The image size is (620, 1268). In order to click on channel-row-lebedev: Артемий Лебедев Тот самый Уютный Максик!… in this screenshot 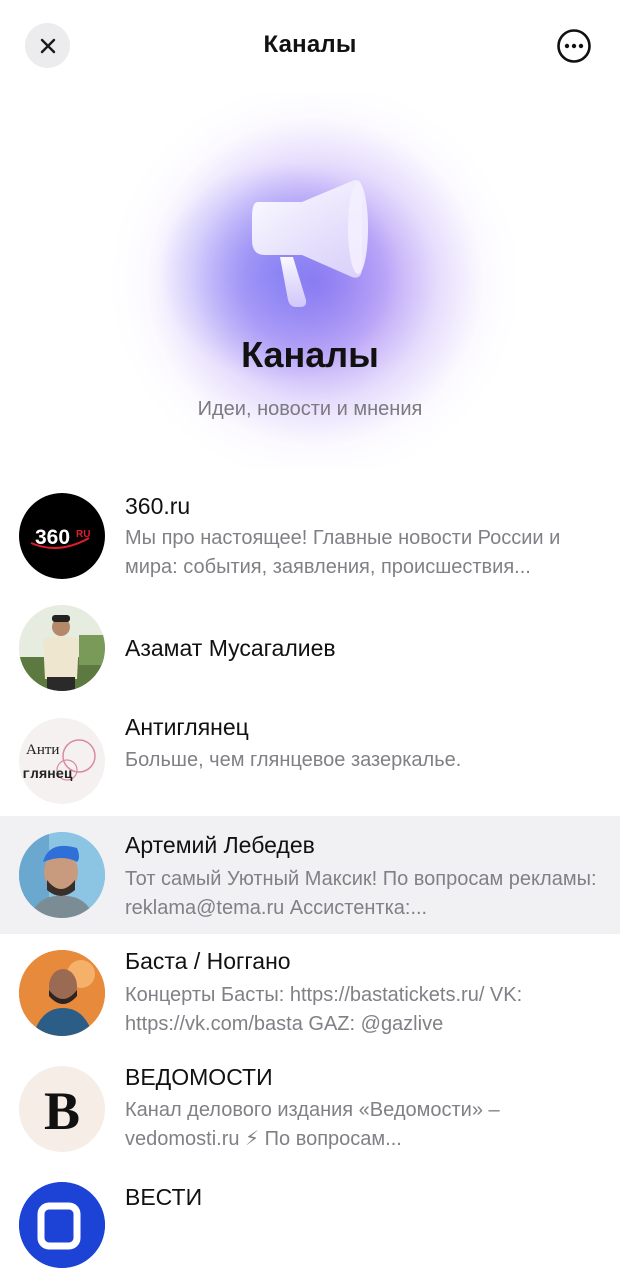, I will do `click(310, 875)`.